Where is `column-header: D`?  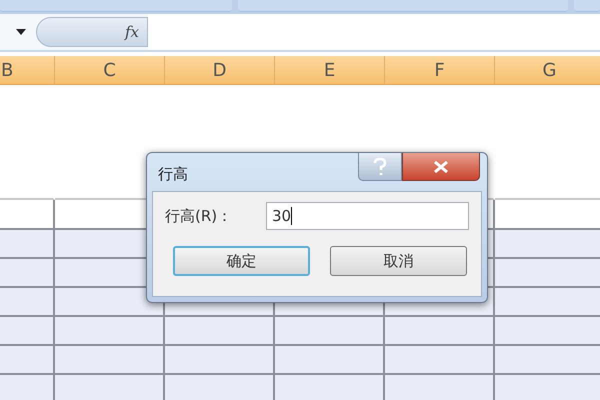 column-header: D is located at coordinates (220, 70).